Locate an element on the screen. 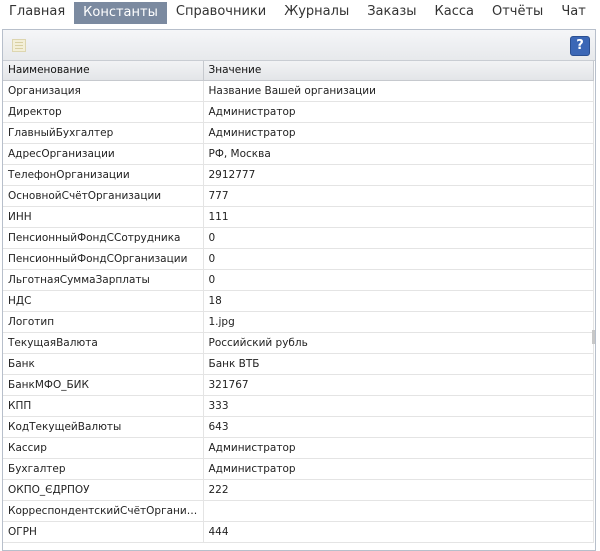  cell-name: ПенсионныйФондССотрудника is located at coordinates (103, 238).